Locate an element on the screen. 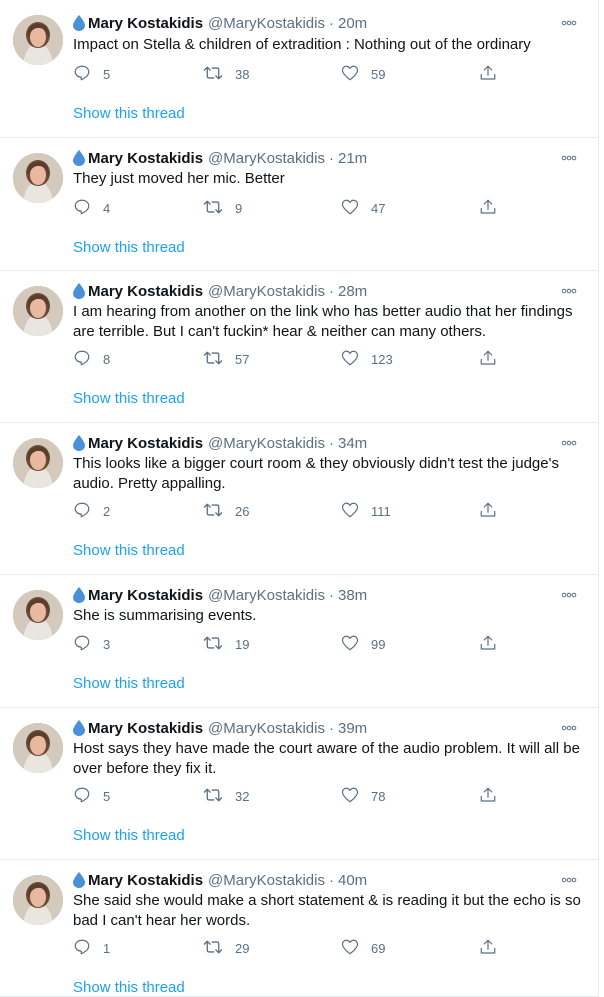 Image resolution: width=604 pixels, height=997 pixels. tweet-time: 38m is located at coordinates (352, 595).